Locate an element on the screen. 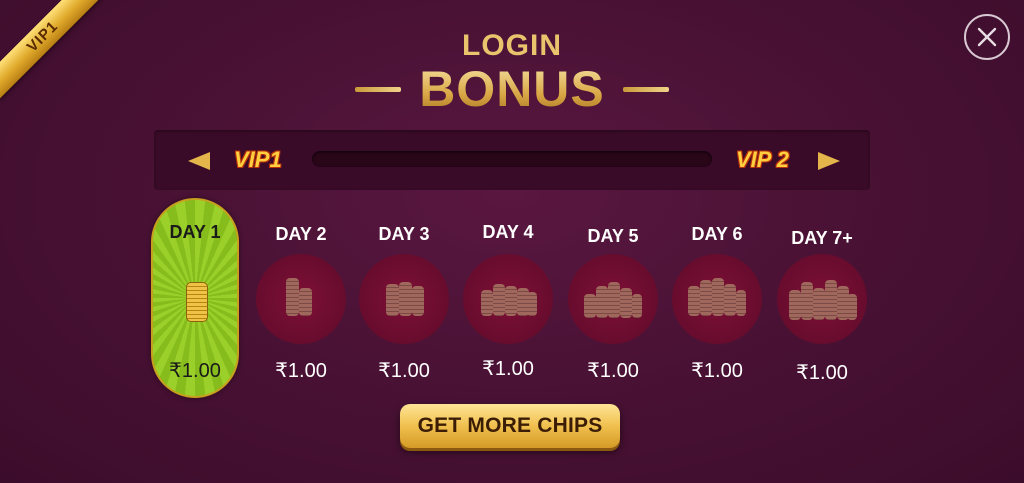  title-main-row: BONUS is located at coordinates (512, 89).